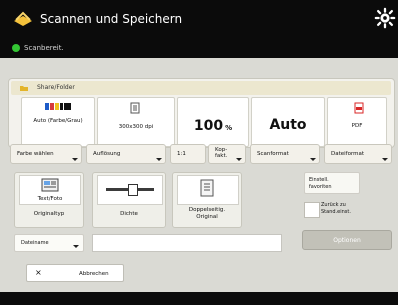 This screenshot has height=305, width=398. I want to click on original-type-preview: Text/Foto, so click(50, 190).